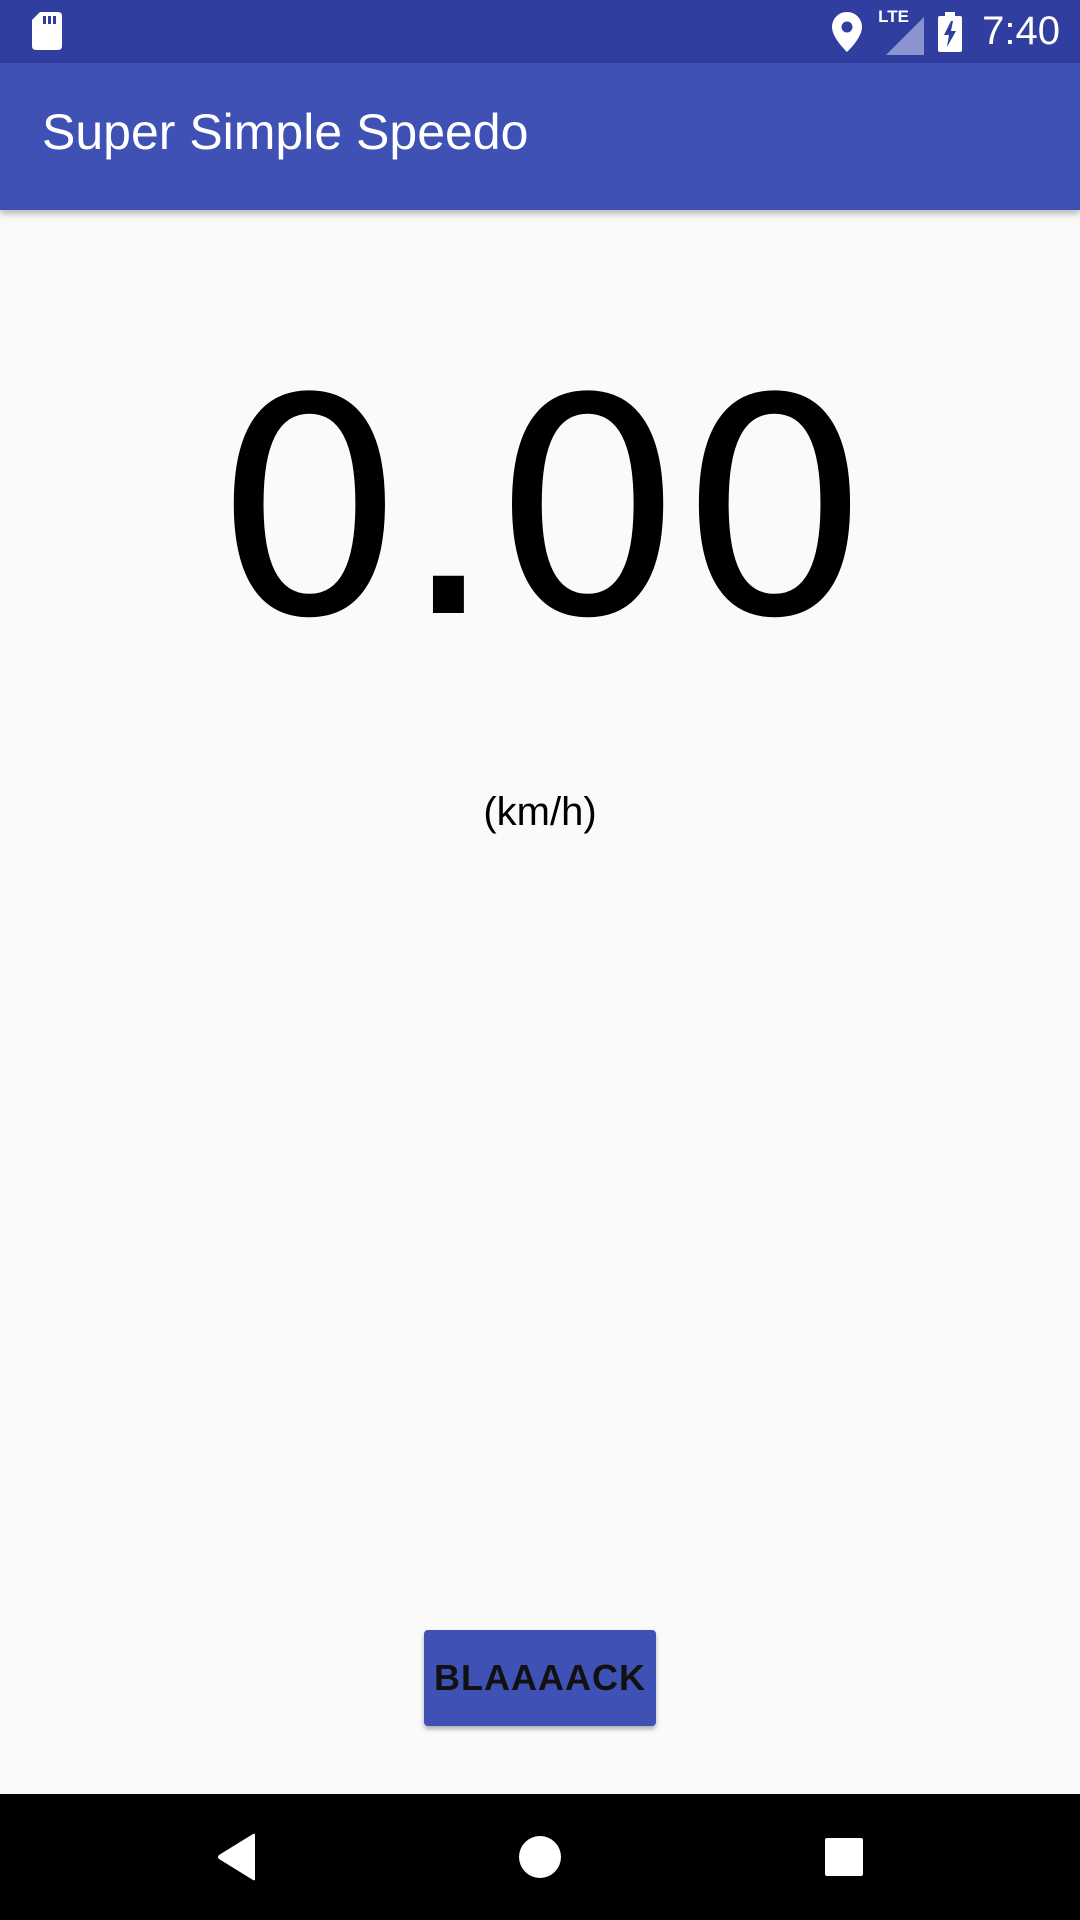 The height and width of the screenshot is (1920, 1080). What do you see at coordinates (542, 509) in the screenshot?
I see `speed-value: 0.00` at bounding box center [542, 509].